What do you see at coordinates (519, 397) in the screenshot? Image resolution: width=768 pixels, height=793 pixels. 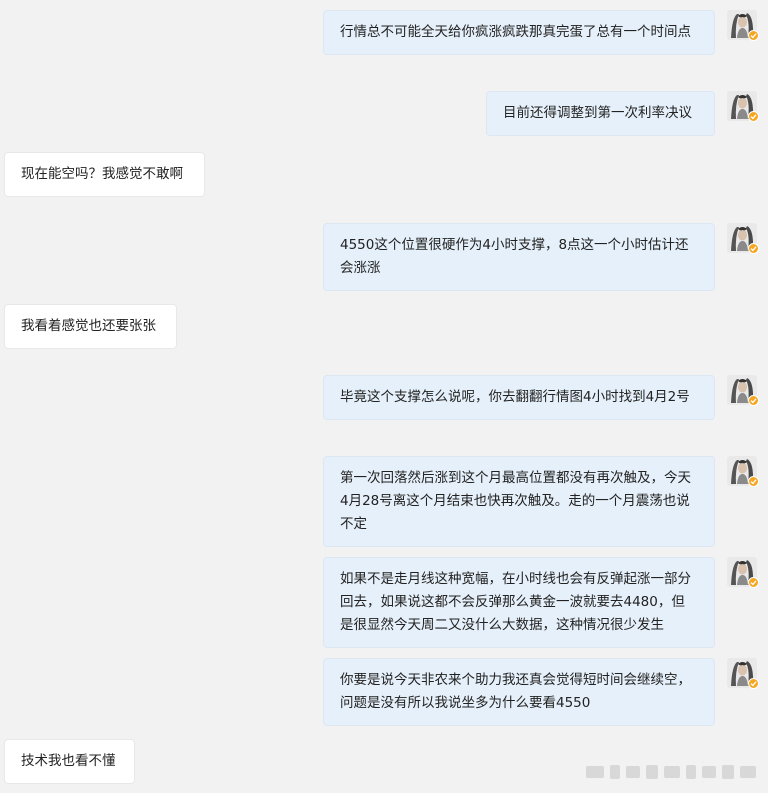 I see `message-bubble-sent: 毕竟这个支撑怎么说呢，你去翻翻行情图4小时找到4月2号` at bounding box center [519, 397].